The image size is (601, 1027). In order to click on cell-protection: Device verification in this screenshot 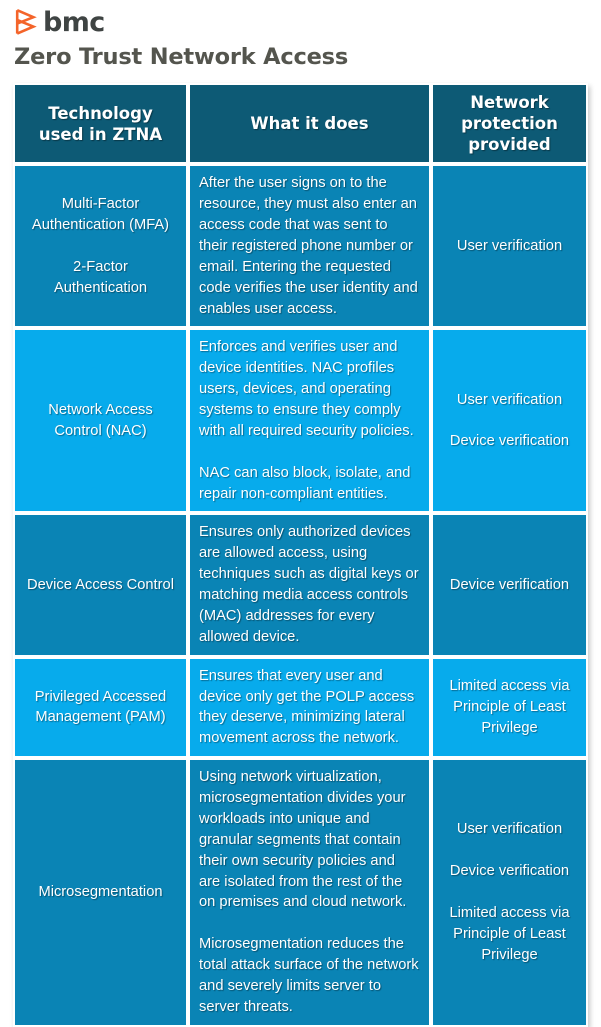, I will do `click(509, 585)`.